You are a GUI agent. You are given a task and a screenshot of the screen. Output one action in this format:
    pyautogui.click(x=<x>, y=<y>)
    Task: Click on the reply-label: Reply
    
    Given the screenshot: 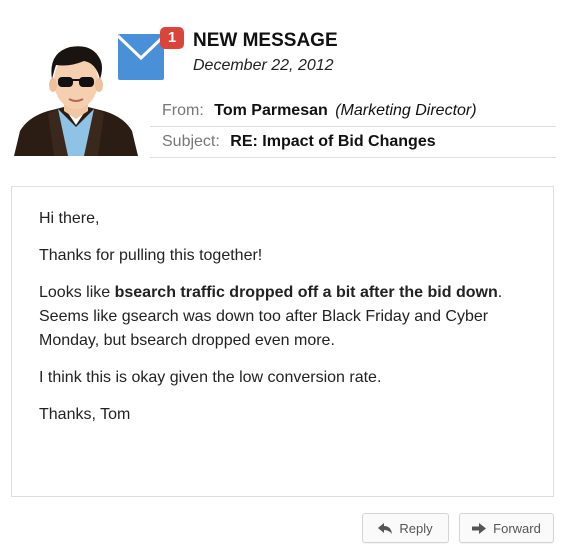 What is the action you would take?
    pyautogui.click(x=416, y=528)
    